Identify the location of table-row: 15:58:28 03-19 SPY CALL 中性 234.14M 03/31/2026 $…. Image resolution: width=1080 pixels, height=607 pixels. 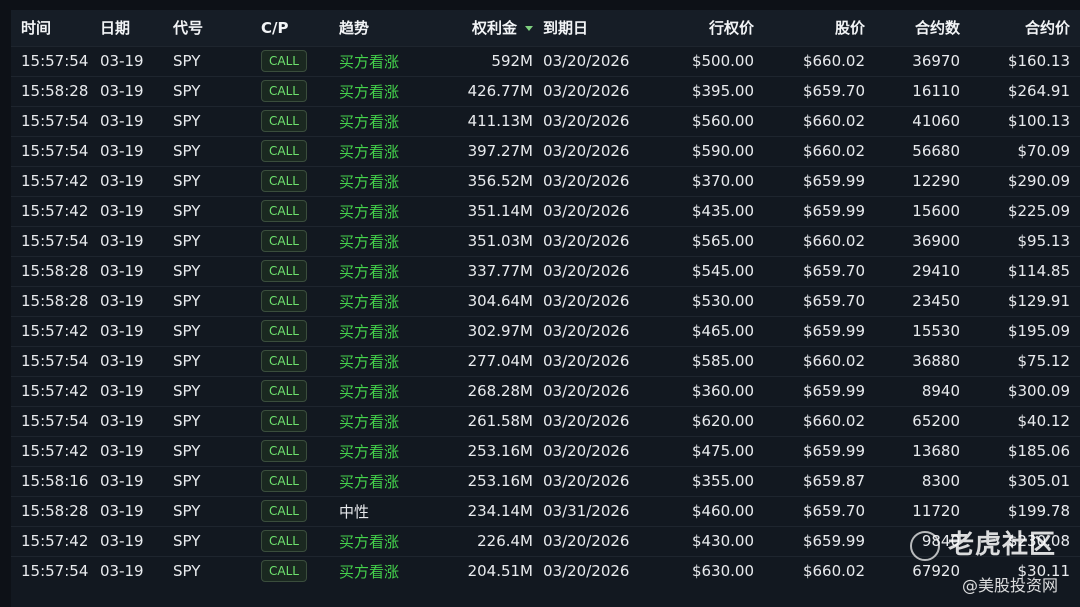
(545, 511).